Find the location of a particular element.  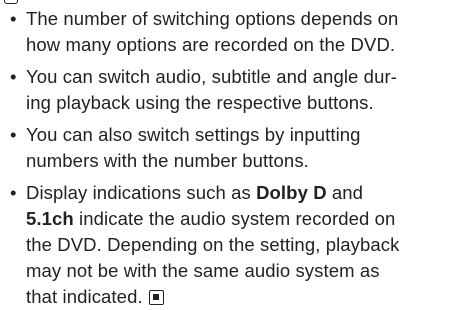

note-text: and is located at coordinates (345, 192).